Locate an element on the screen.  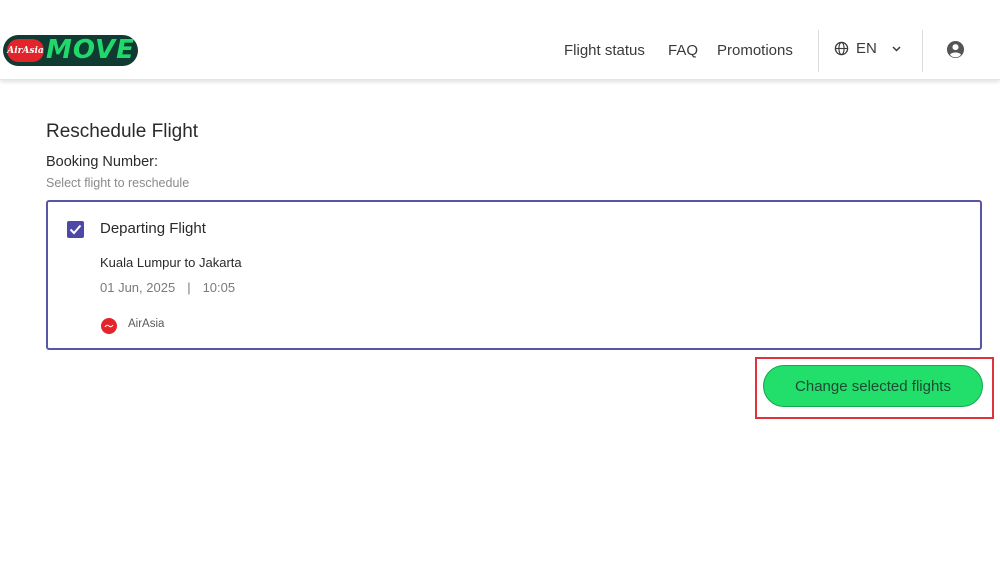
nav-faq-link: FAQ is located at coordinates (683, 51).